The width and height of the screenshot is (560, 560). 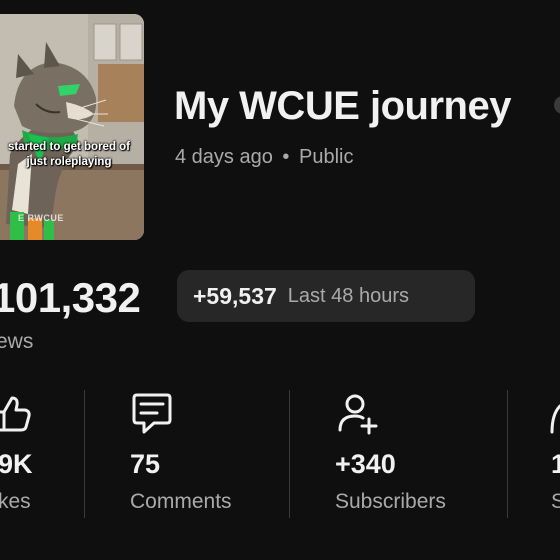 What do you see at coordinates (555, 501) in the screenshot?
I see `shares-label: S` at bounding box center [555, 501].